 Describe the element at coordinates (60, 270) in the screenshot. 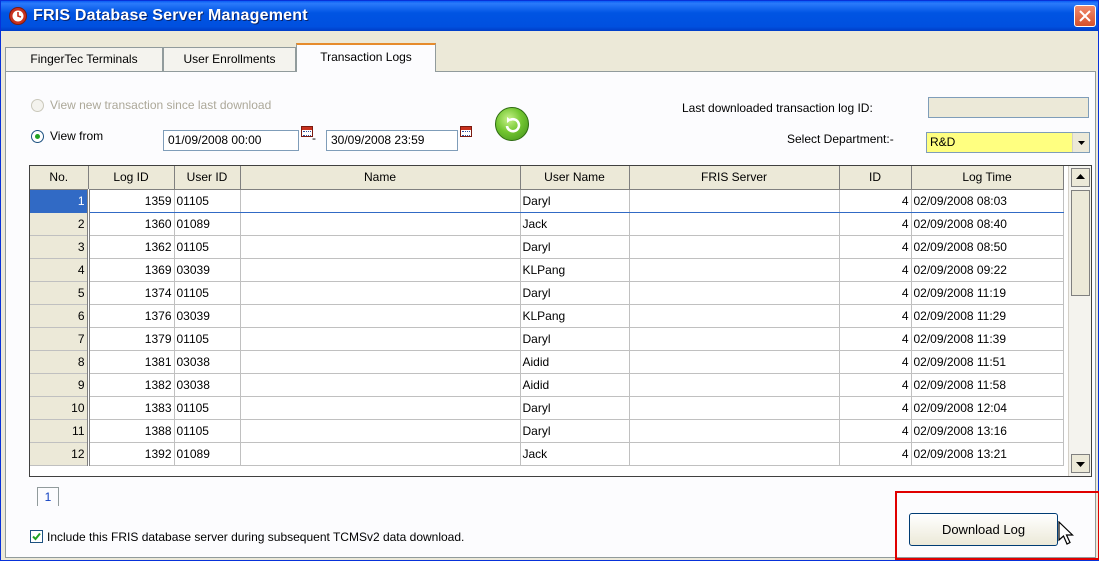

I see `row-number: 4` at that location.